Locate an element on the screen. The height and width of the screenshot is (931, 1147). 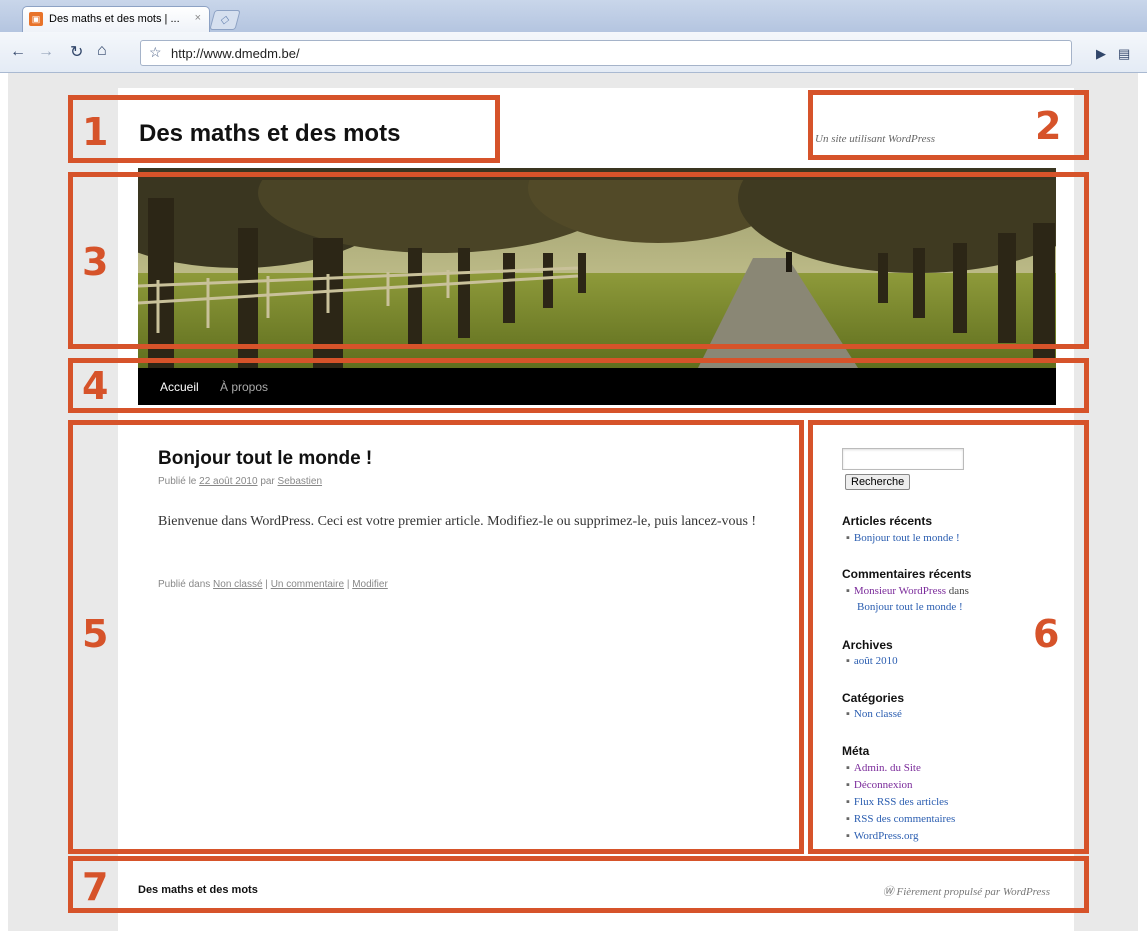
annotation-number-2: 2 is located at coordinates (1048, 126).